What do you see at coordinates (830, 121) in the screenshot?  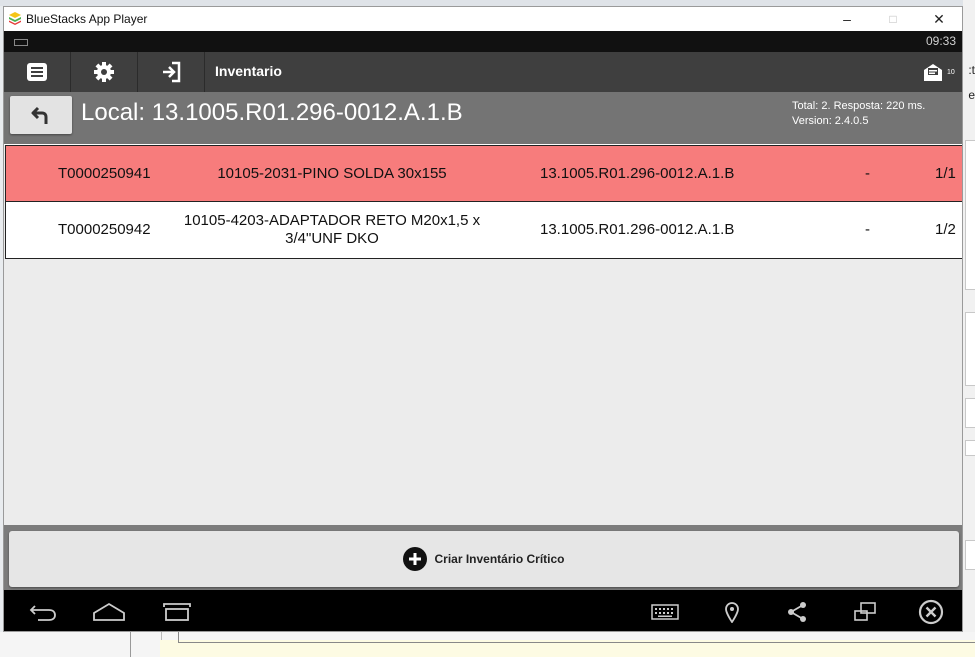 I see `stats-version: Version: 2.4.0.5` at bounding box center [830, 121].